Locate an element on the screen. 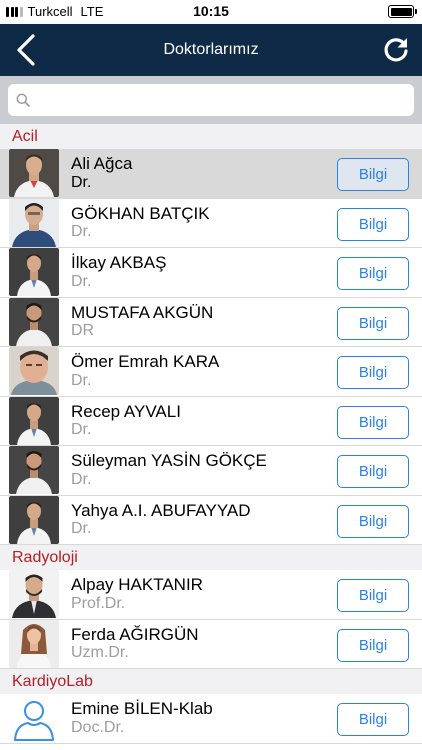 The width and height of the screenshot is (422, 750). refresh-icon is located at coordinates (396, 50).